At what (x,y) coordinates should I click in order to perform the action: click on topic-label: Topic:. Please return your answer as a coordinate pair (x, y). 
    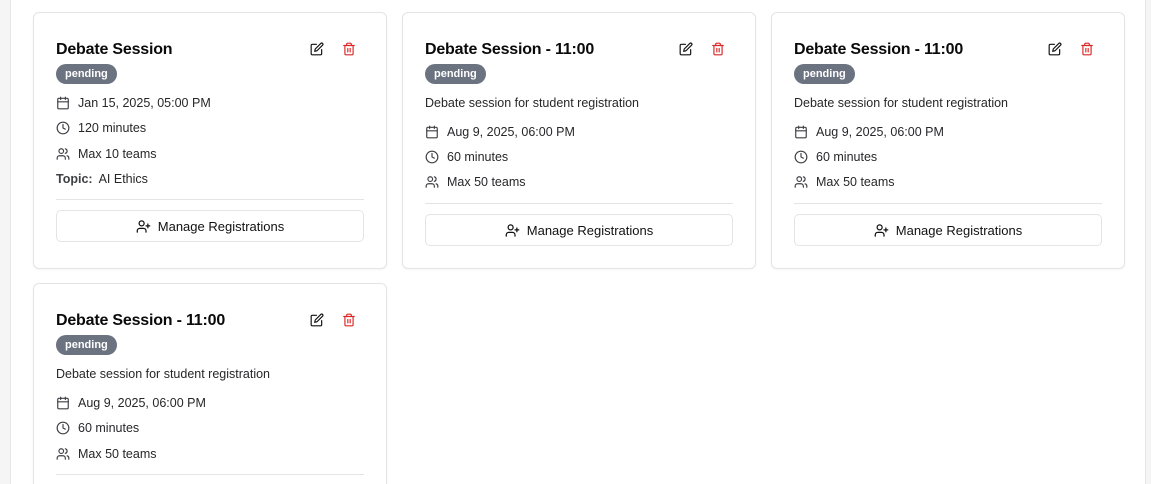
    Looking at the image, I should click on (74, 179).